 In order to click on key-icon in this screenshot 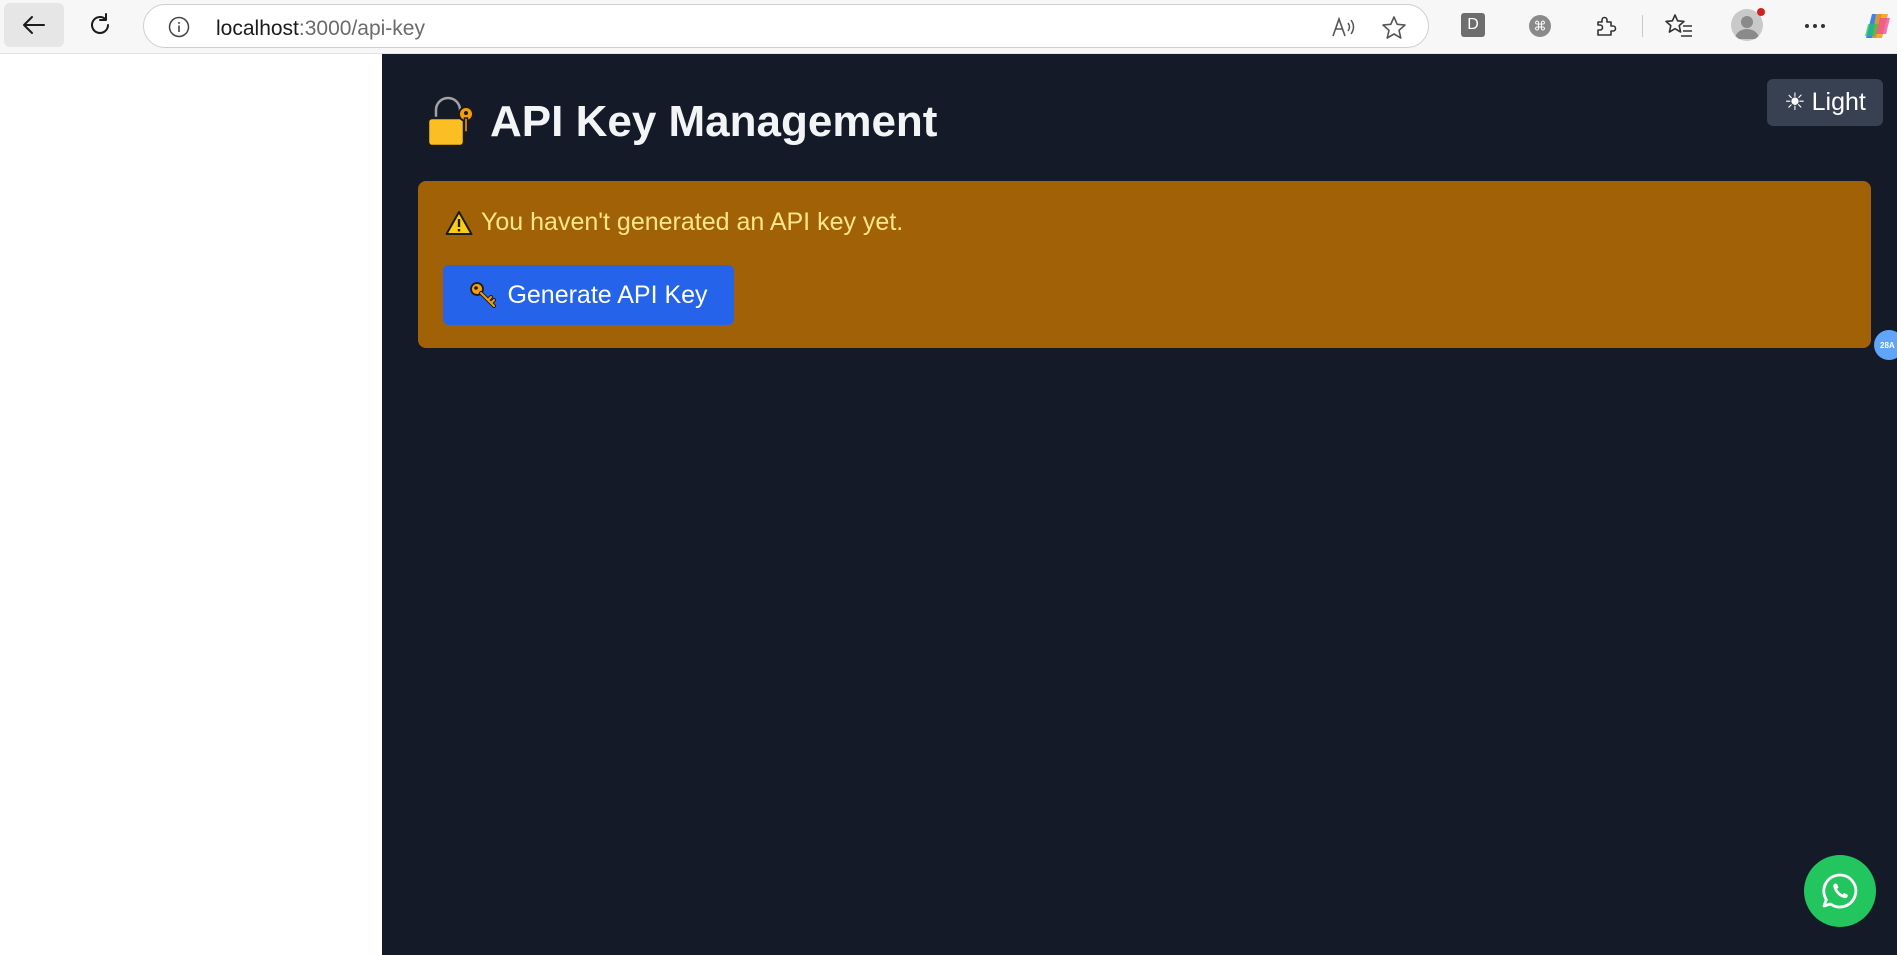, I will do `click(483, 295)`.